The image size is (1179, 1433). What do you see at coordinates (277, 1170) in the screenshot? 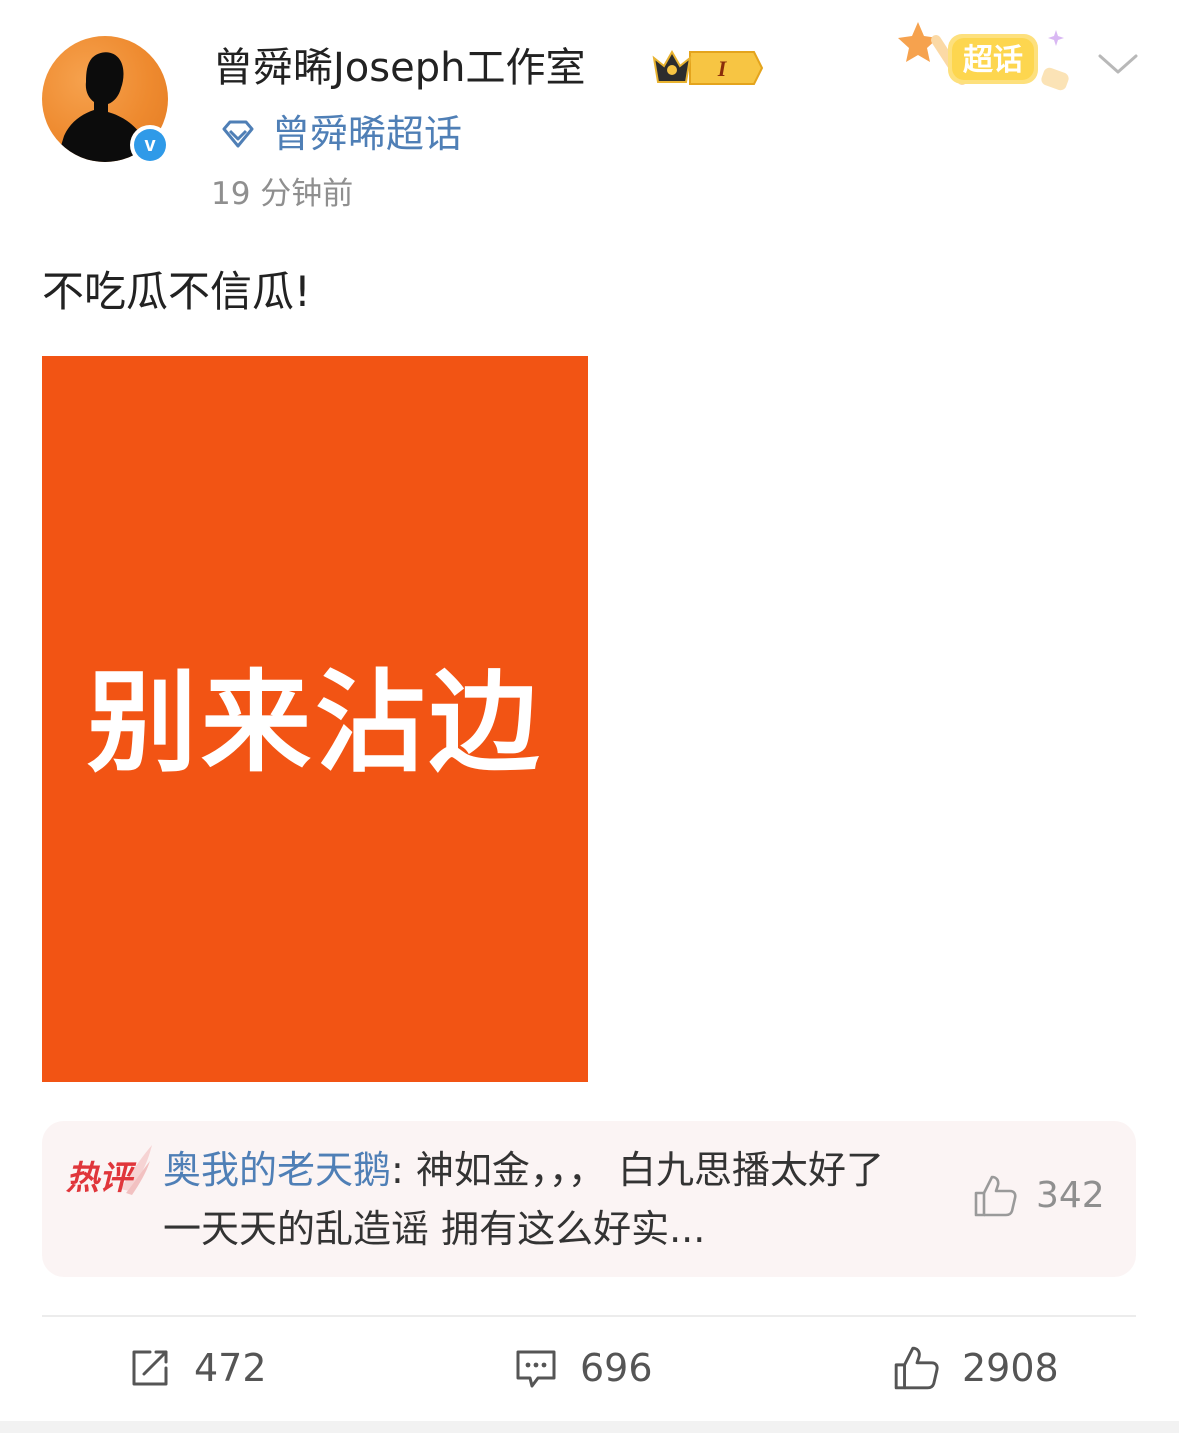
I see `comment-author: 奥我的老天鹅` at bounding box center [277, 1170].